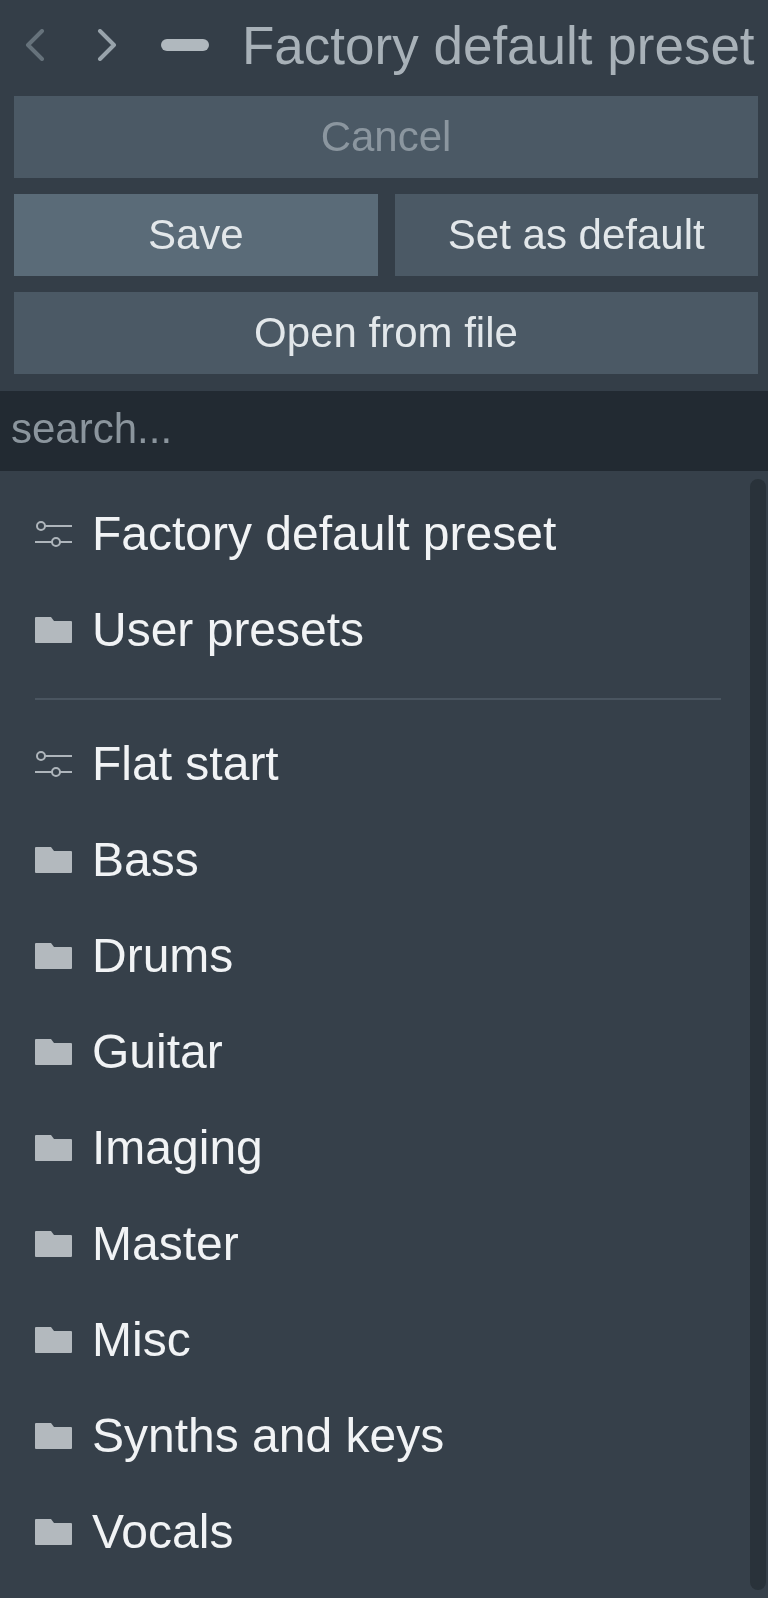  What do you see at coordinates (163, 1532) in the screenshot?
I see `list-item-label: Vocals` at bounding box center [163, 1532].